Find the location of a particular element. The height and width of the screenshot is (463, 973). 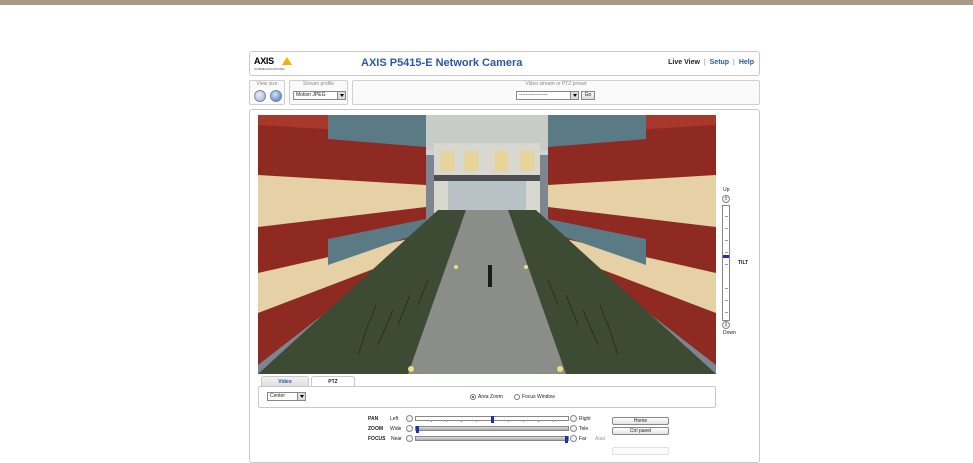

focus-control: FOCUS Near Far Auto is located at coordinates (488, 439).